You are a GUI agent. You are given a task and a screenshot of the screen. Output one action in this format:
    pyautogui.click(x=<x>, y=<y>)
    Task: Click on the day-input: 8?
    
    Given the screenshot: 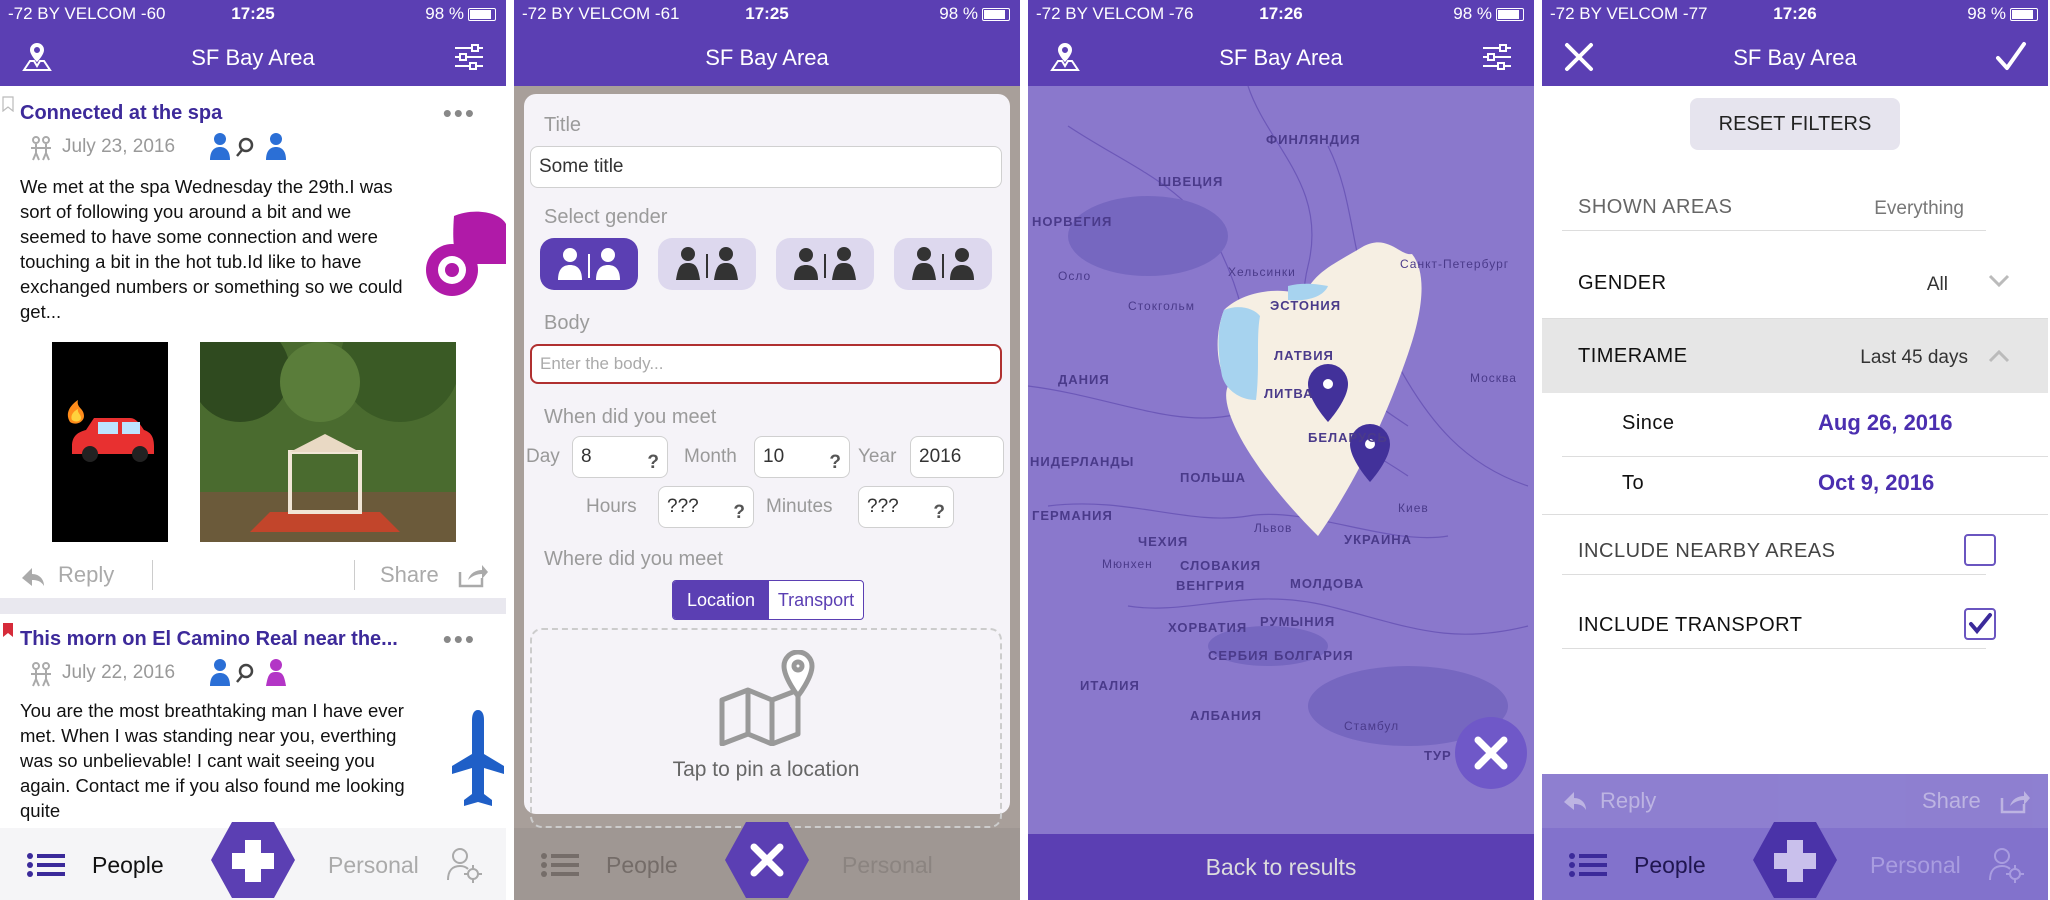 What is the action you would take?
    pyautogui.click(x=620, y=457)
    